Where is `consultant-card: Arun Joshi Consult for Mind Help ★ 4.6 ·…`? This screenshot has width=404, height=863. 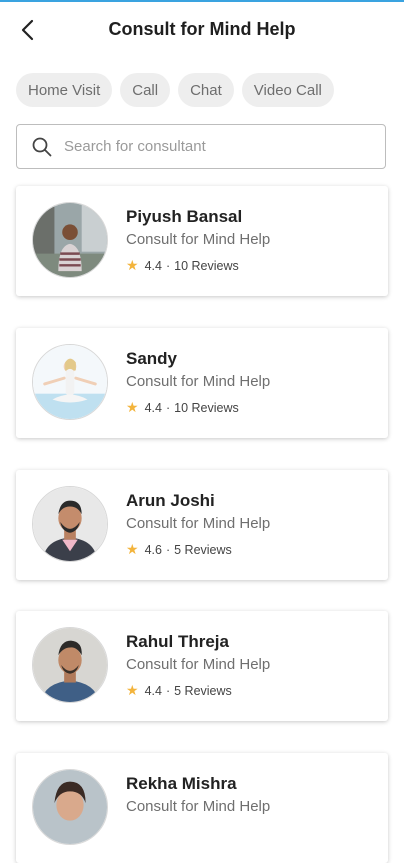
consultant-card: Arun Joshi Consult for Mind Help ★ 4.6 ·… is located at coordinates (202, 525).